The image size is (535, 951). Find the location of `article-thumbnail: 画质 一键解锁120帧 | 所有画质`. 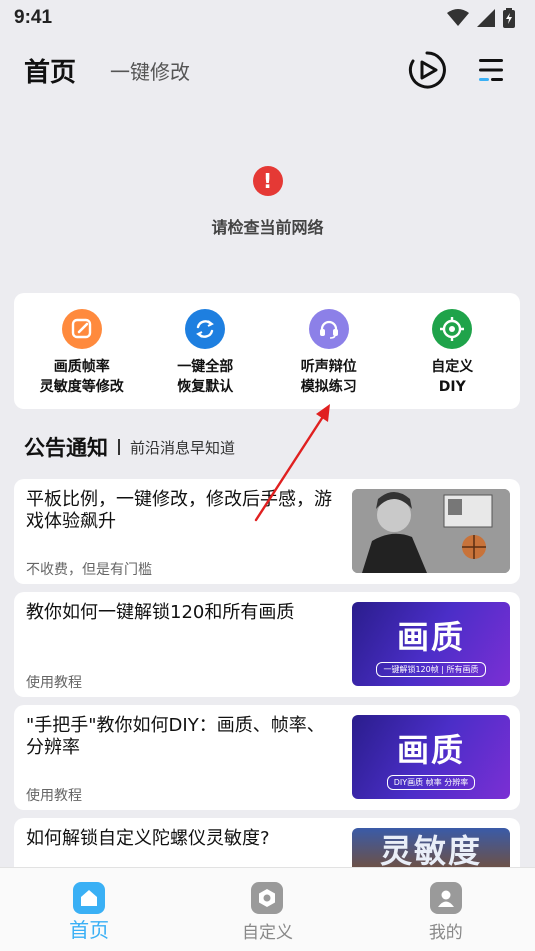

article-thumbnail: 画质 一键解锁120帧 | 所有画质 is located at coordinates (431, 644).